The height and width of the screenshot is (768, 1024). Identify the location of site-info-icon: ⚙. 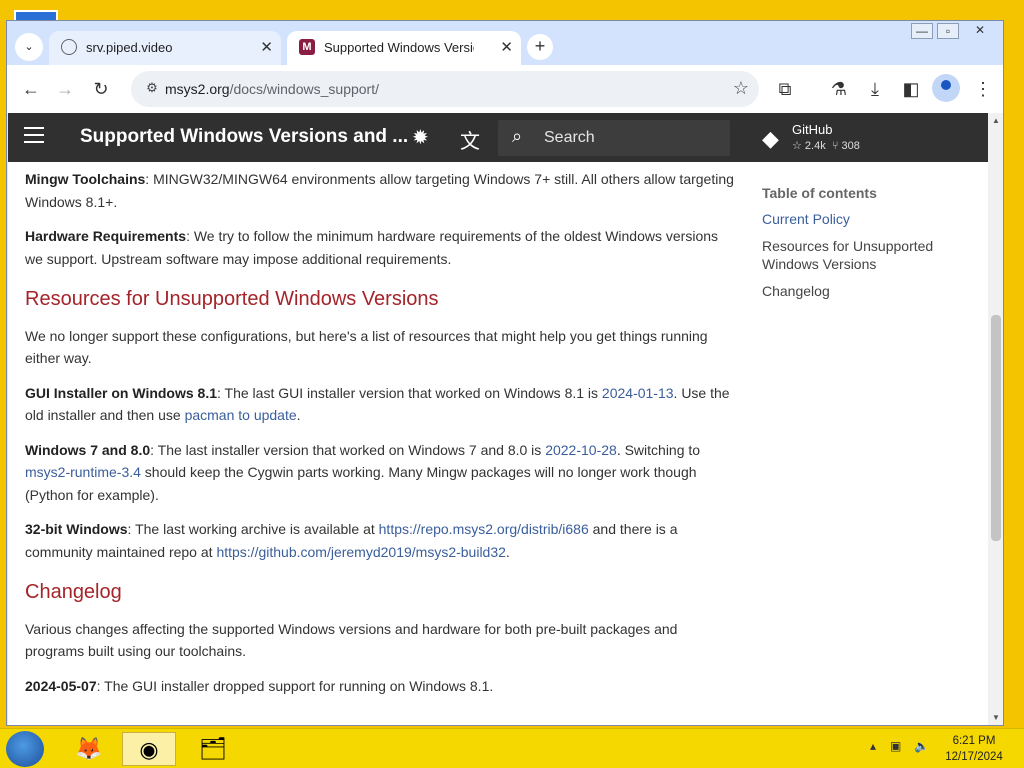
(152, 89).